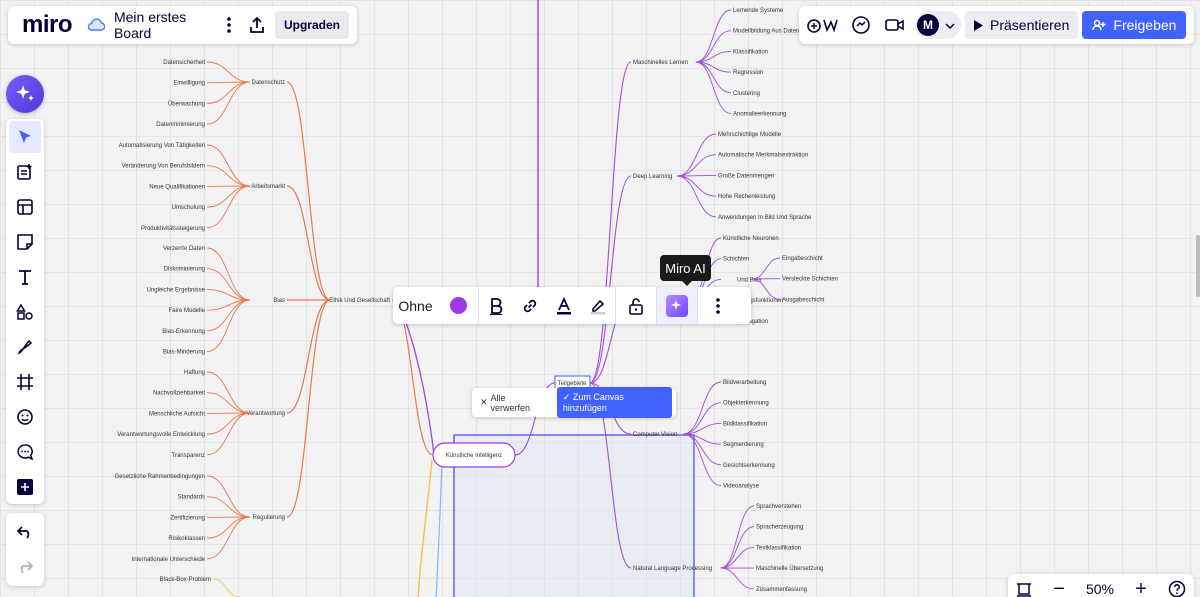 The width and height of the screenshot is (1200, 597). Describe the element at coordinates (1177, 588) in the screenshot. I see `help-icon` at that location.